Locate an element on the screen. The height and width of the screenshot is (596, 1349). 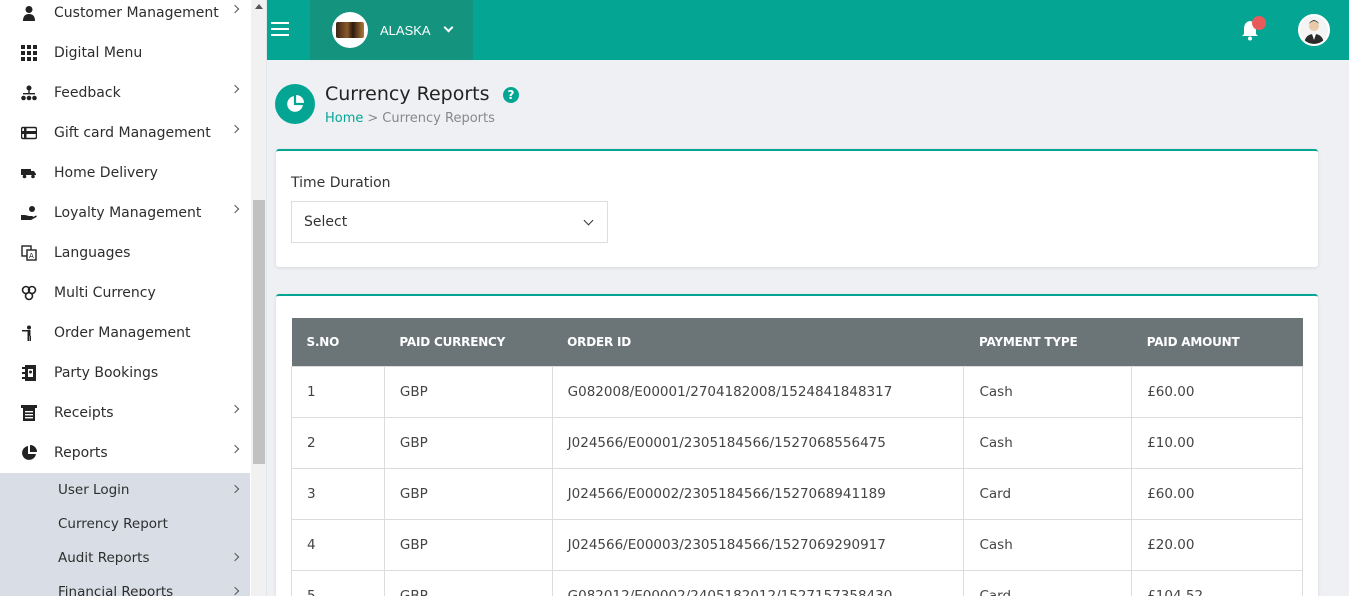
cell-sno: 2 is located at coordinates (338, 442).